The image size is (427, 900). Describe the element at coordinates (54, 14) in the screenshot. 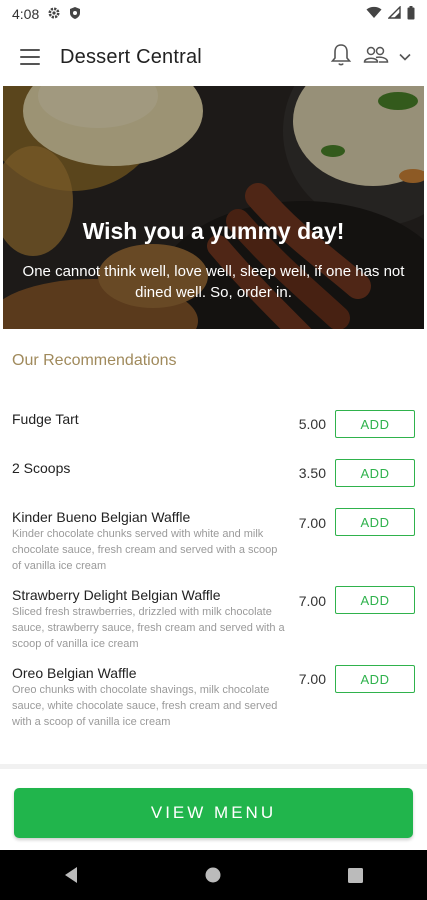

I see `settings-icon` at that location.